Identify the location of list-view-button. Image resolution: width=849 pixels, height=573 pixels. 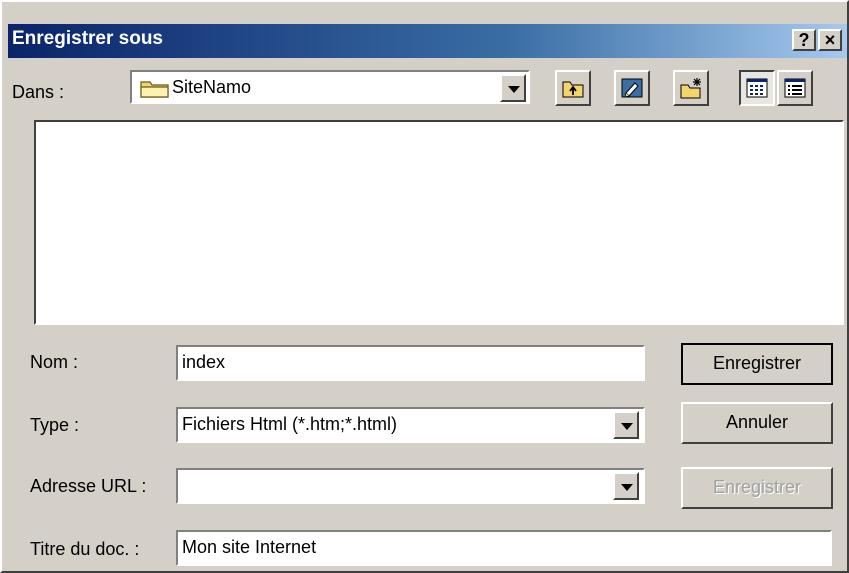
(757, 88).